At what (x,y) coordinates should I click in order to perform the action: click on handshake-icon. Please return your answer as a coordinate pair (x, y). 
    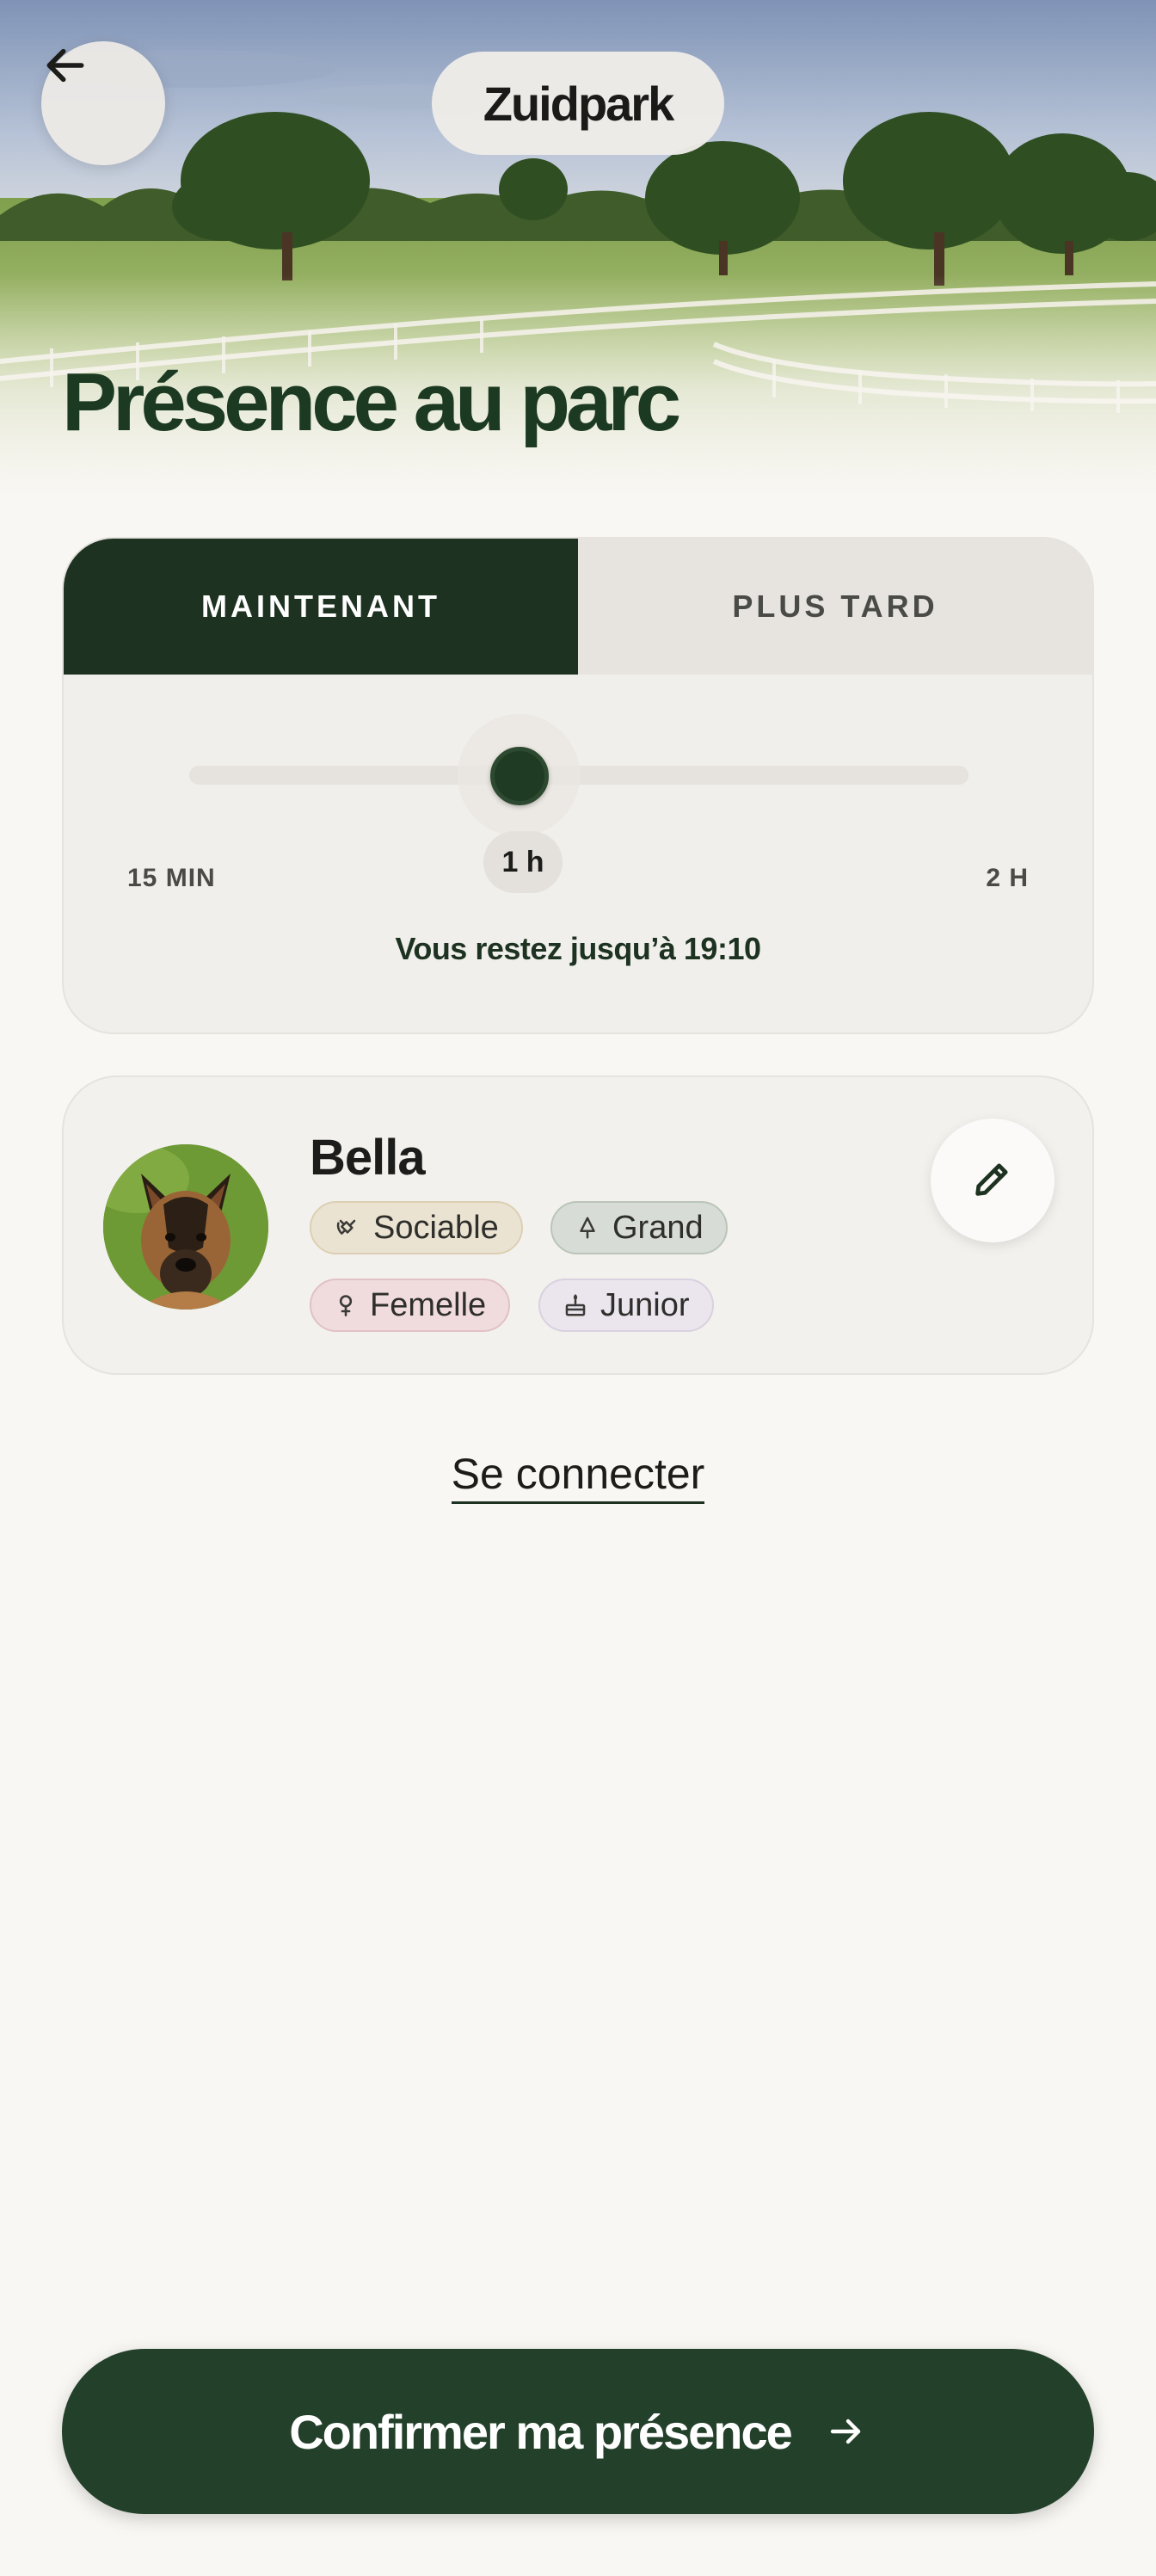
    Looking at the image, I should click on (348, 1228).